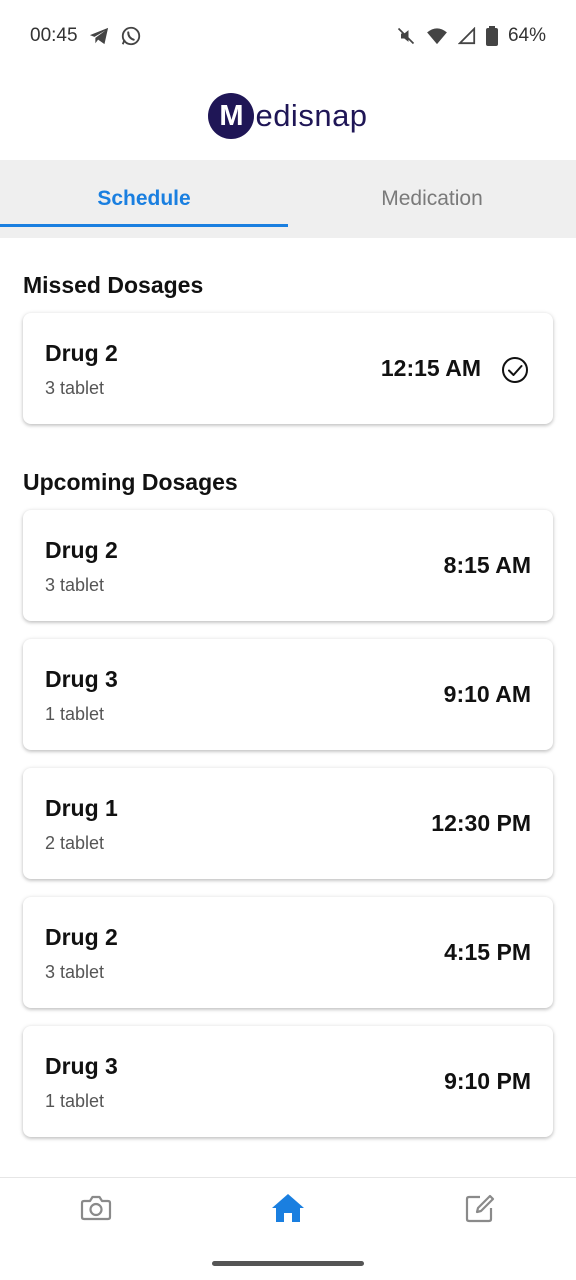 Image resolution: width=576 pixels, height=1280 pixels. I want to click on app-header: M edisnap, so click(288, 116).